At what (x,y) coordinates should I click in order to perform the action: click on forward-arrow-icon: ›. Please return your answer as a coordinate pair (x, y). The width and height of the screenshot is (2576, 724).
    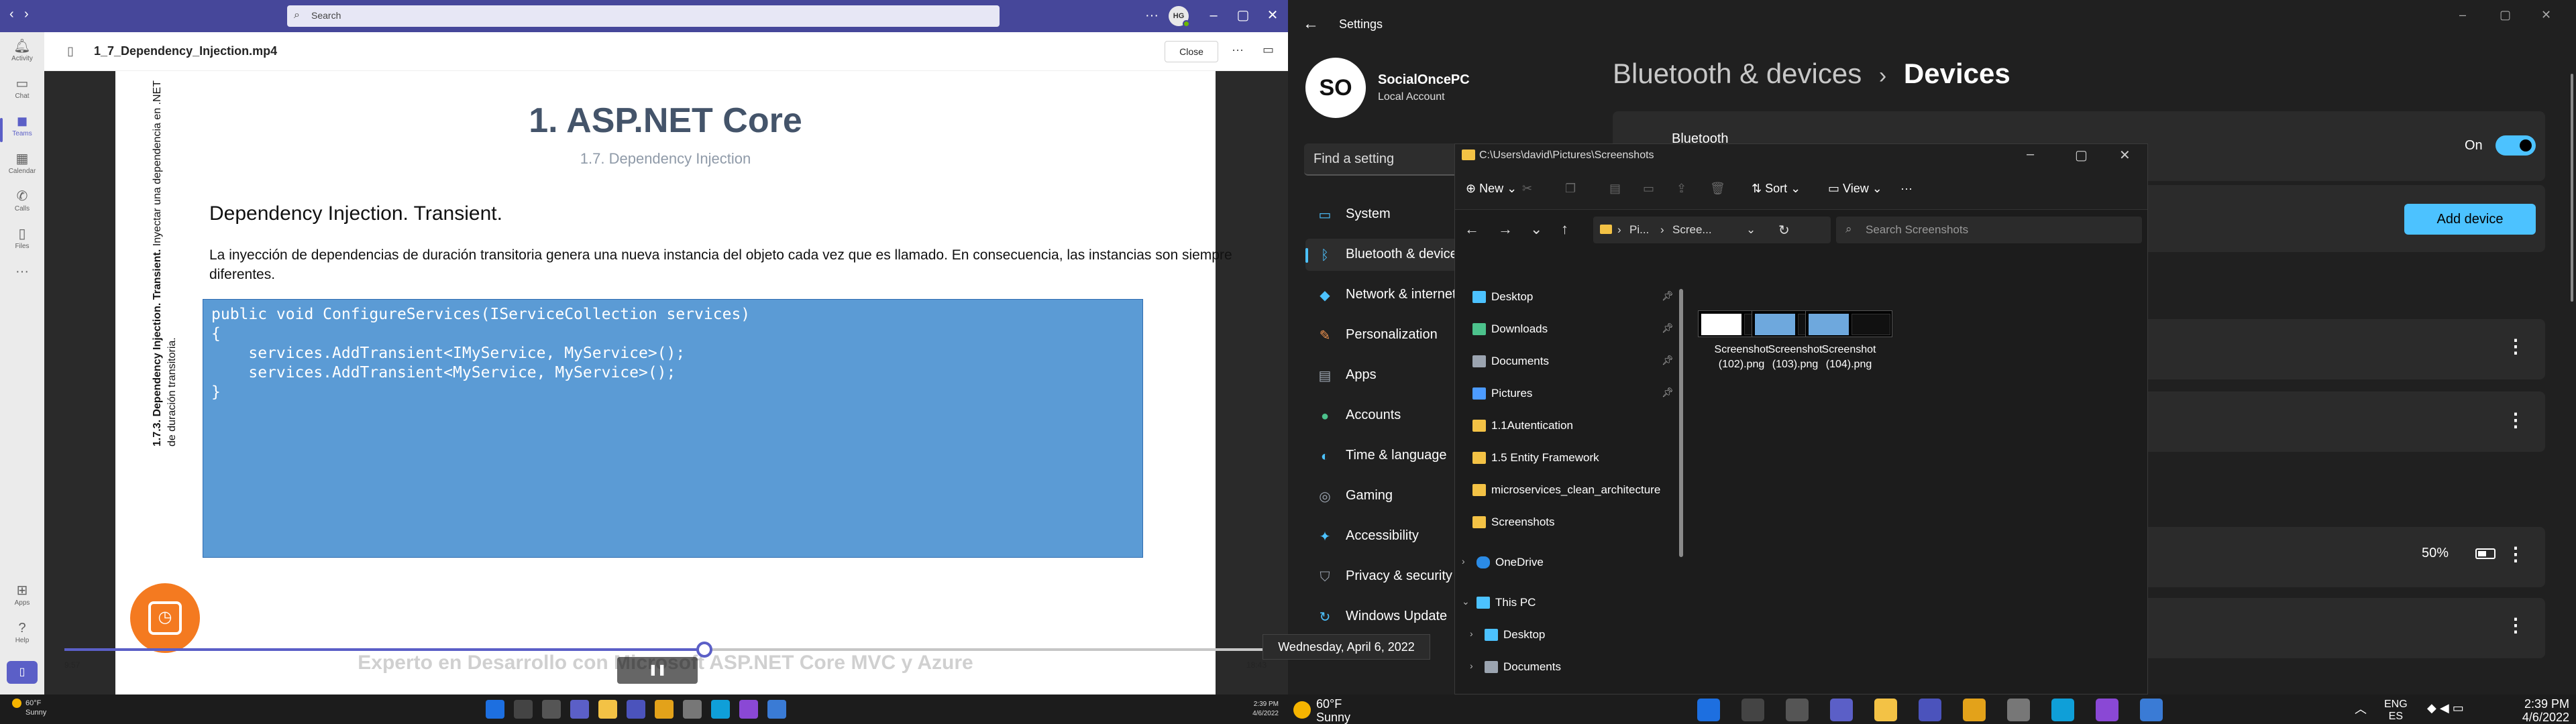
    Looking at the image, I should click on (26, 14).